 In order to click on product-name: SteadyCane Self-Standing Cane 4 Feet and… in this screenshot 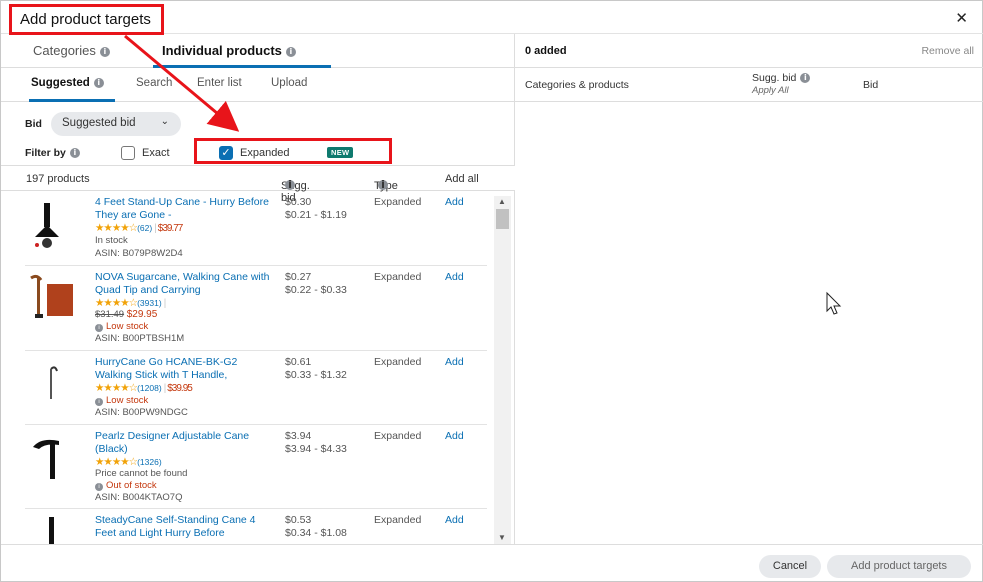, I will do `click(186, 526)`.